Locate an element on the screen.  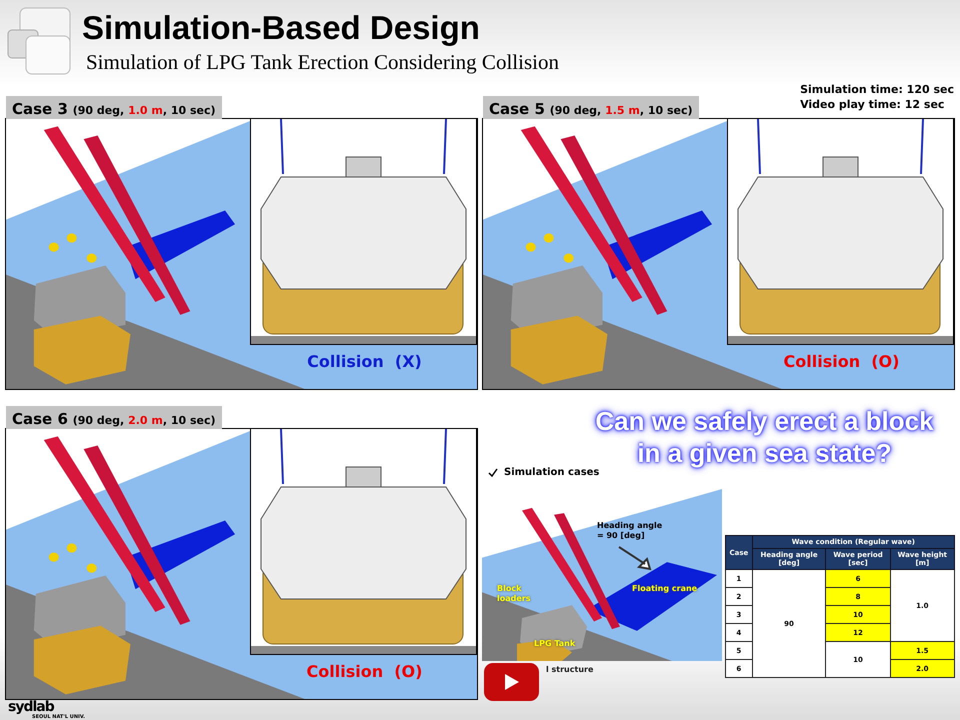
simulation-info: Simulation time: 120 sec is located at coordinates (877, 89).